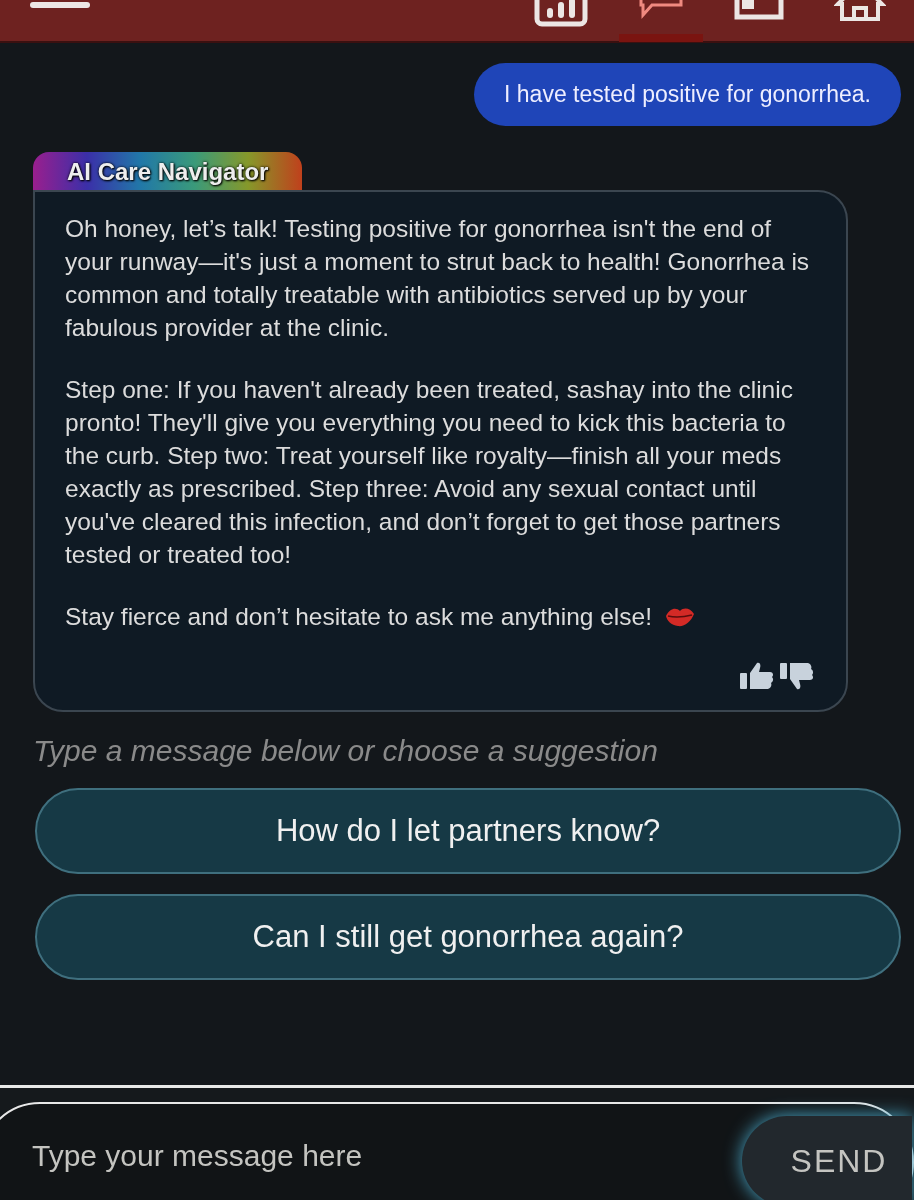  I want to click on message-paragraph: Stay fierce and don’t hesitate to ask me anything else!, so click(440, 616).